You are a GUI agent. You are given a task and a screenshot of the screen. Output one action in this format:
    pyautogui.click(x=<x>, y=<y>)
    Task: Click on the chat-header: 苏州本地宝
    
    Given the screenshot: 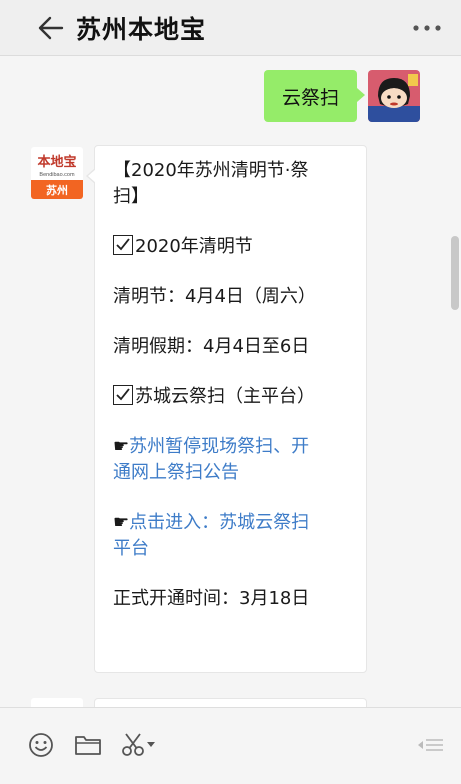 What is the action you would take?
    pyautogui.click(x=230, y=28)
    